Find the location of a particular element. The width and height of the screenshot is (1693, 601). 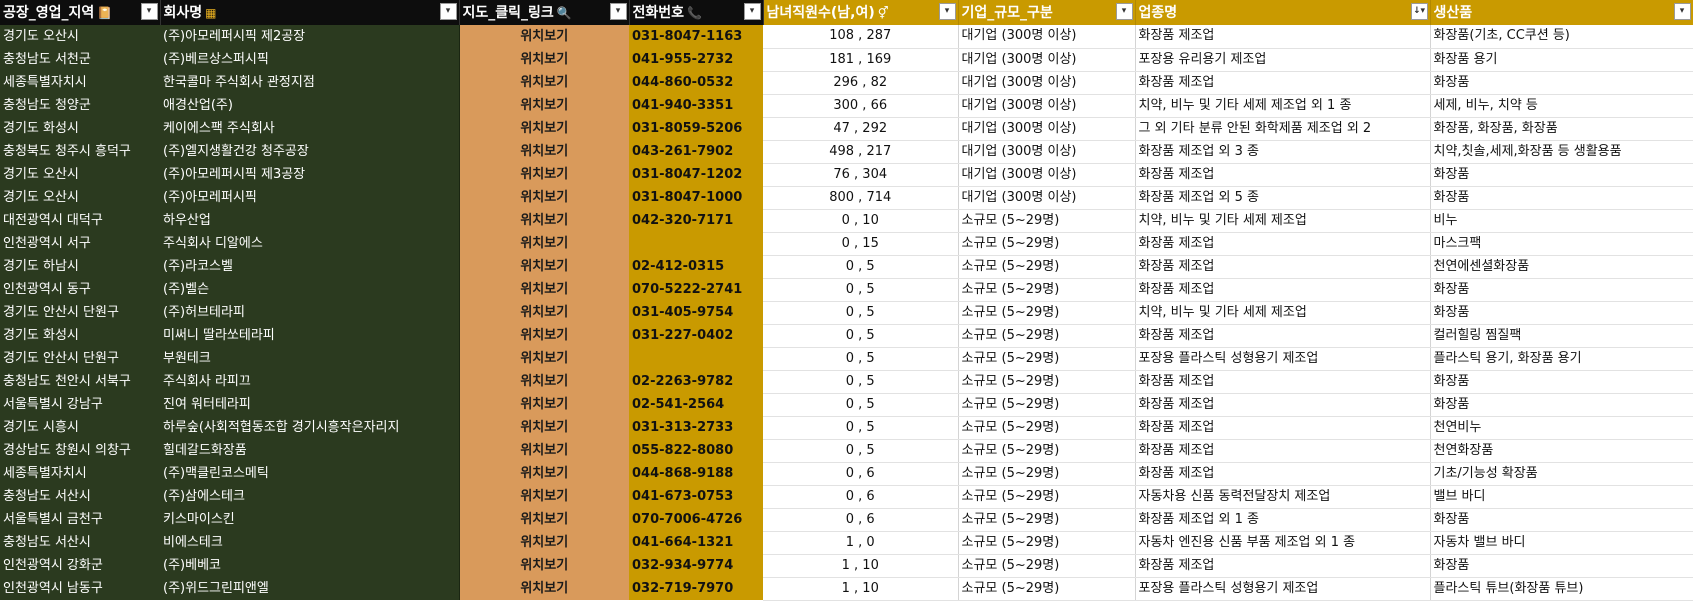

cell-company: 케이에스팩 주식회사 is located at coordinates (310, 128).